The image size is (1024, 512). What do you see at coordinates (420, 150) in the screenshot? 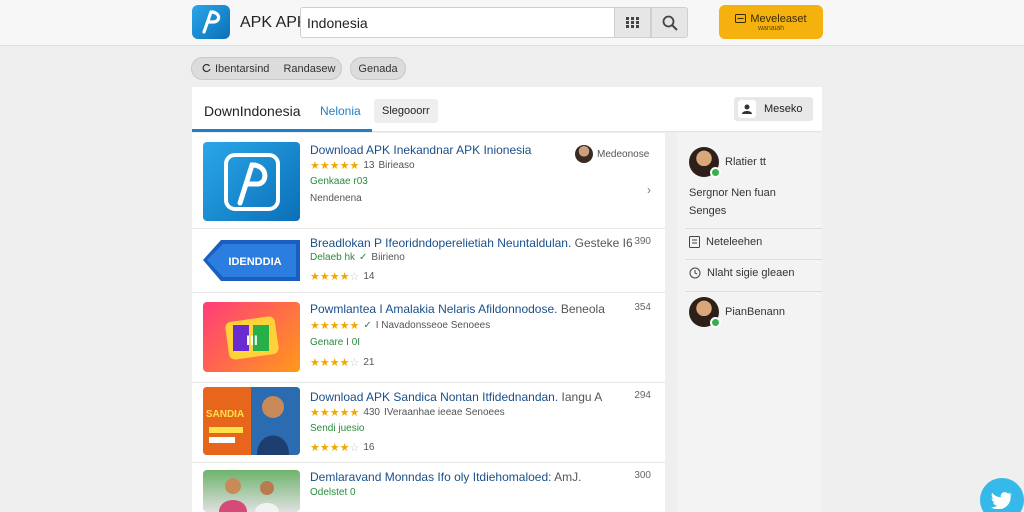
I see `app-title: Download APK Inekandnar APK Inionesia` at bounding box center [420, 150].